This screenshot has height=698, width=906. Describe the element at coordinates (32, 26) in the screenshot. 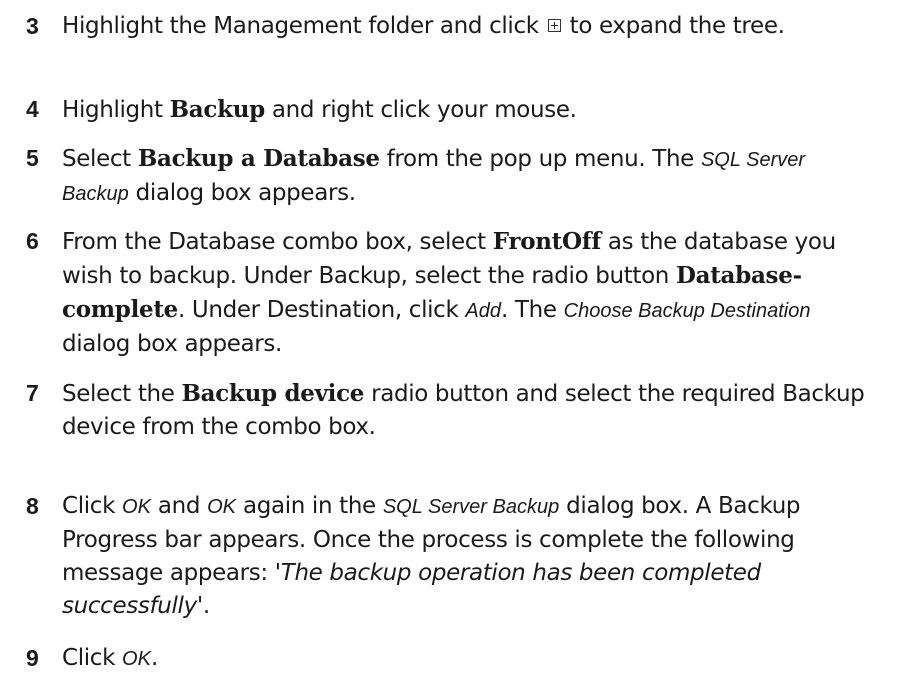

I see `step-number: 3` at that location.